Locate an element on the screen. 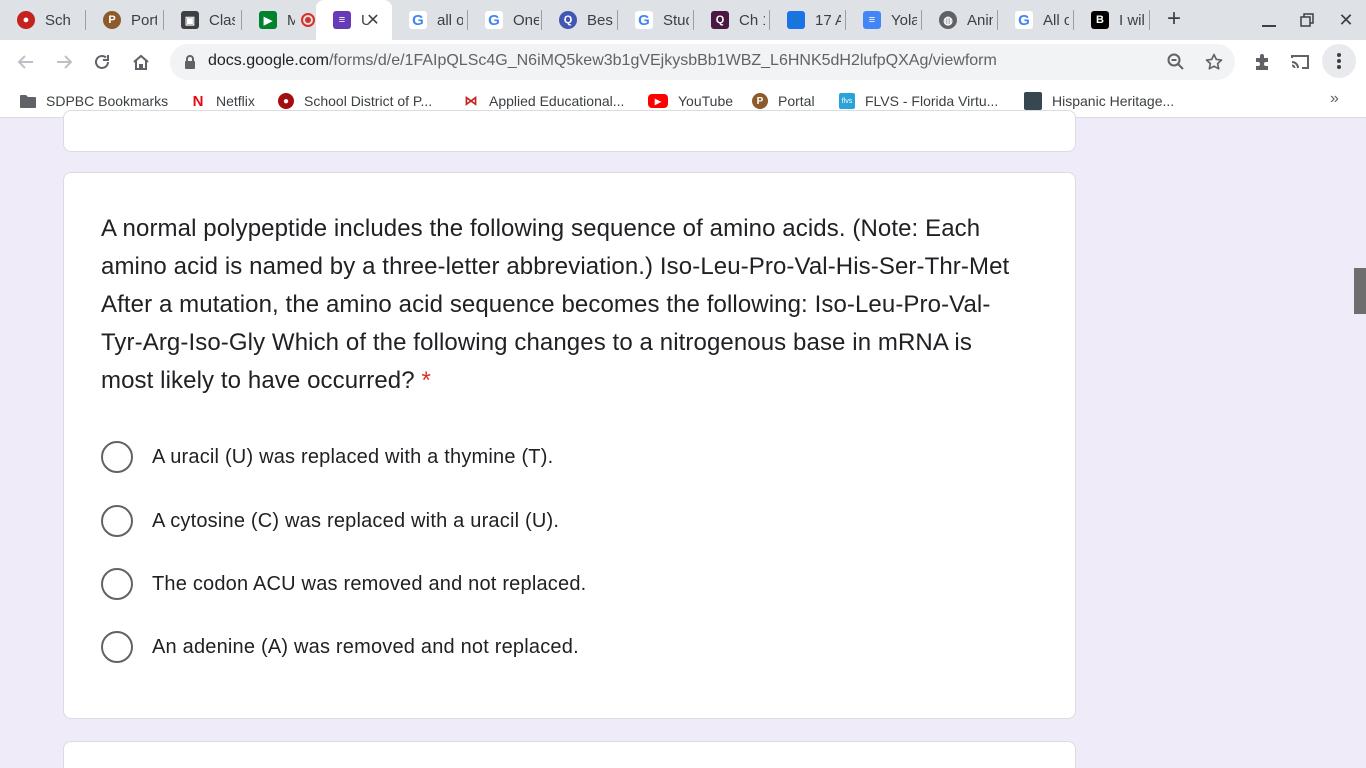  restore-icon is located at coordinates (1307, 20).